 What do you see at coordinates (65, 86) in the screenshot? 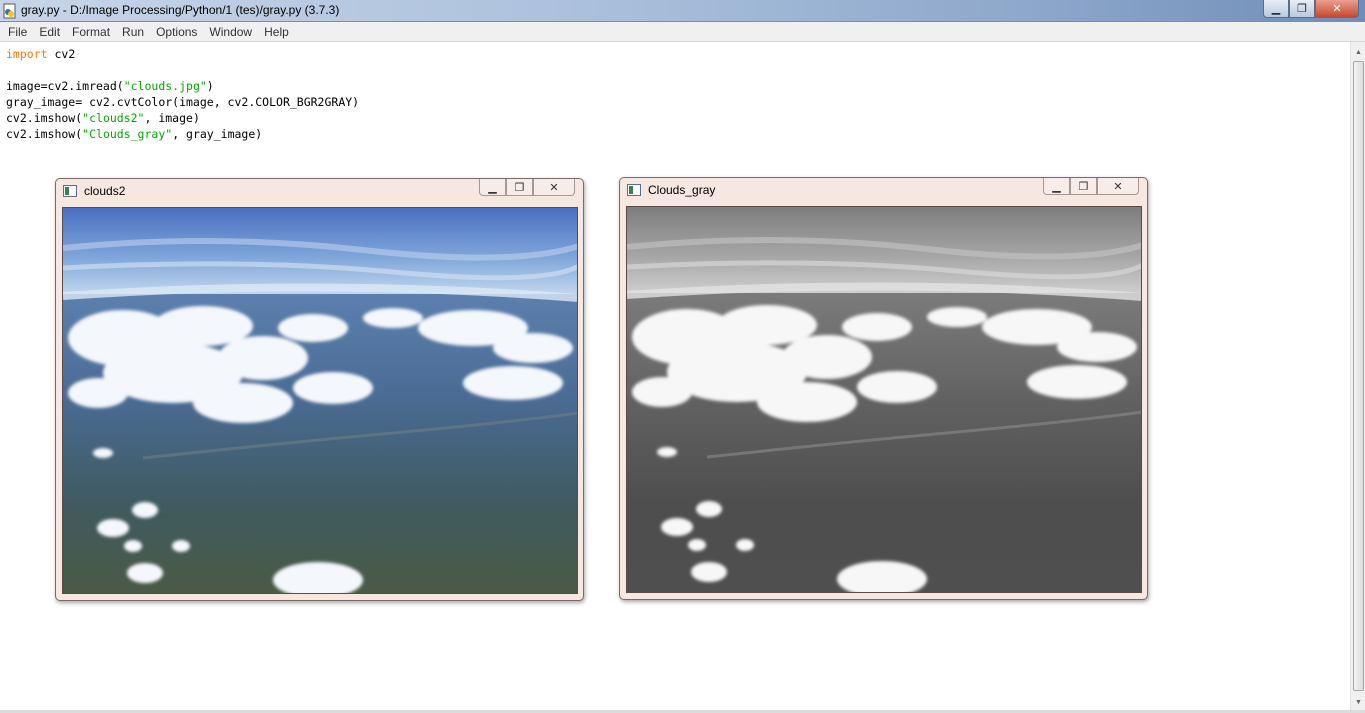
I see `code-line-3a: image=cv2.imread(` at bounding box center [65, 86].